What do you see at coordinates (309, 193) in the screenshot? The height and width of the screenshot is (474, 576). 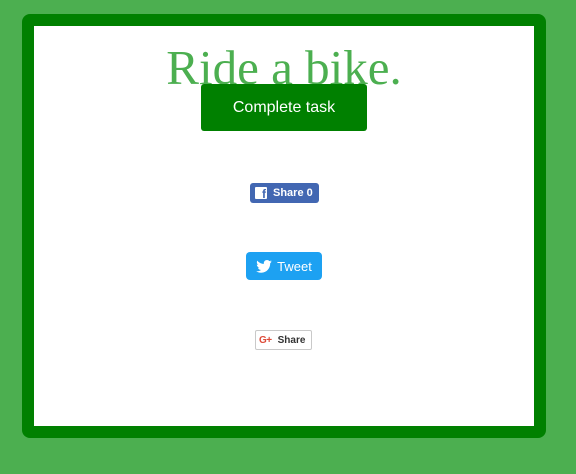 I see `facebook-share-count: 0` at bounding box center [309, 193].